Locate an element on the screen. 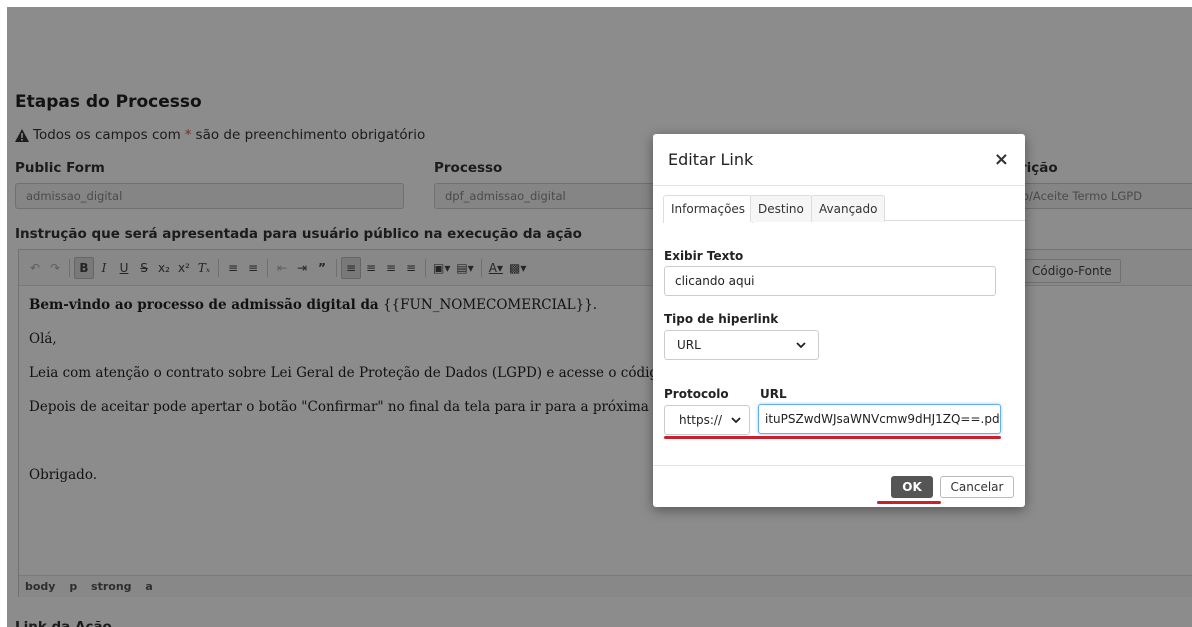  dialog-footer-divider is located at coordinates (839, 465).